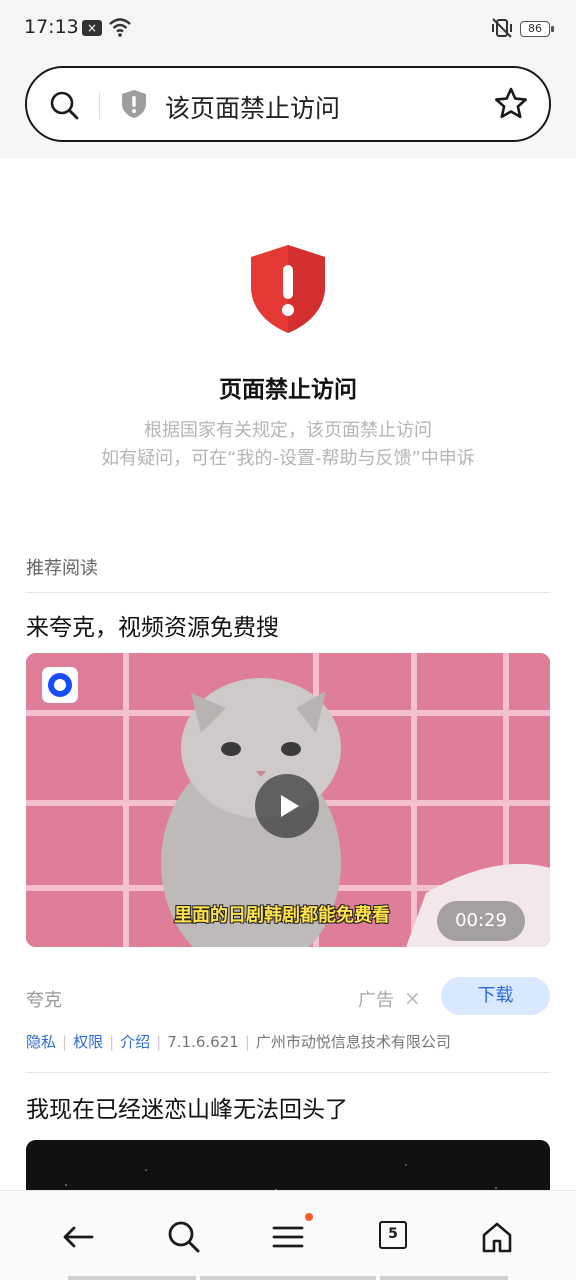  Describe the element at coordinates (203, 1042) in the screenshot. I see `app-version: 7.1.6.621` at that location.